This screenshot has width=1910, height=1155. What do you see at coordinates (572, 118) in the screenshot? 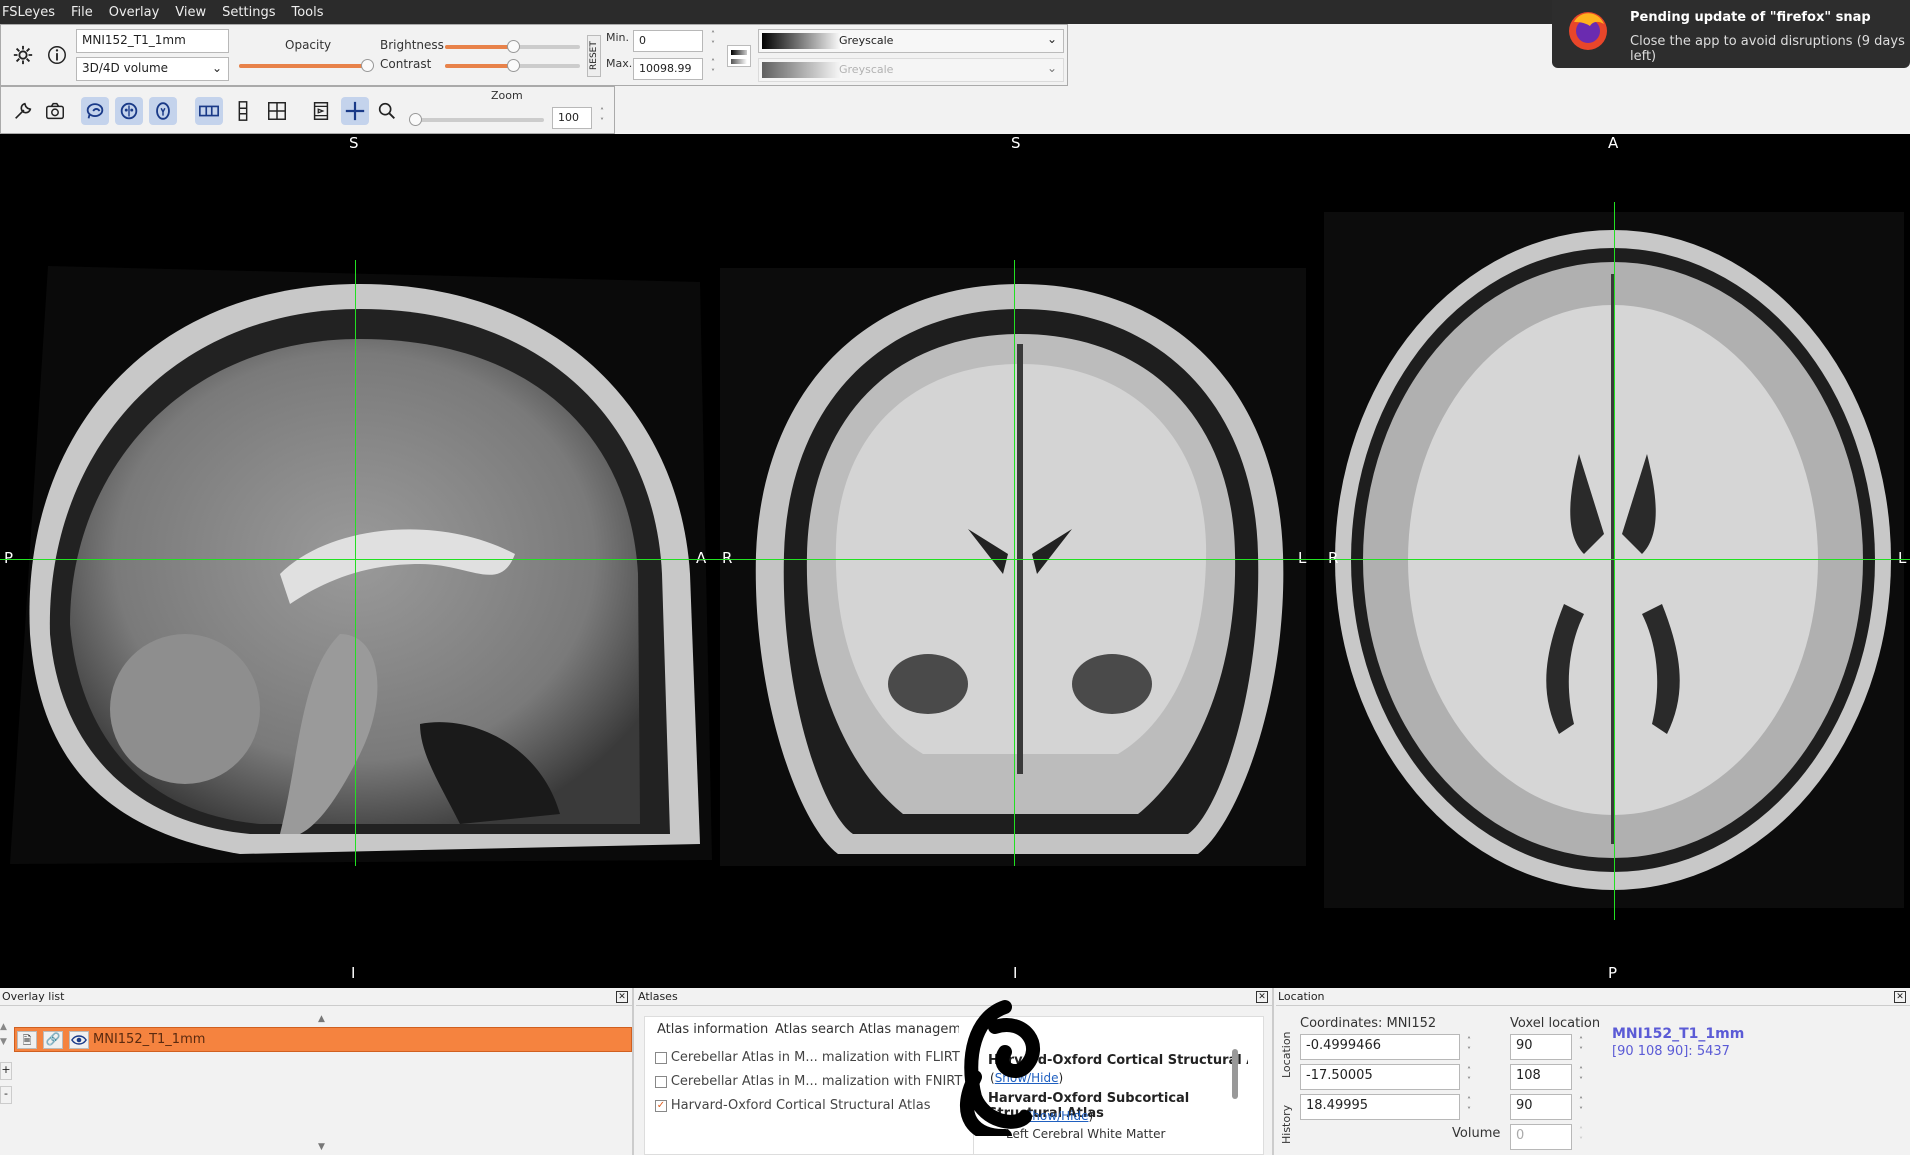
I see `zoom-field: 100` at bounding box center [572, 118].